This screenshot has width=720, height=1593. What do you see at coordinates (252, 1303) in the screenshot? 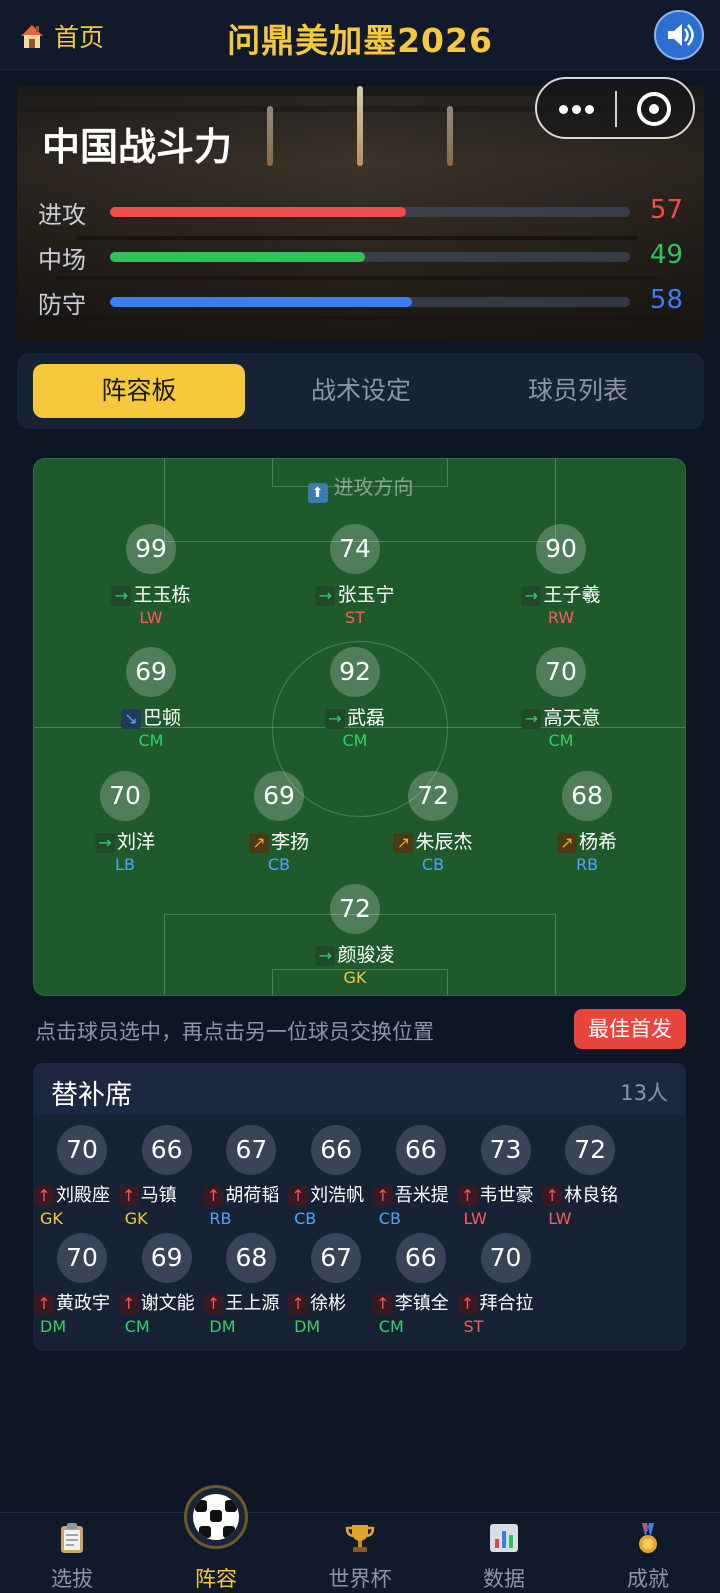
I see `player-name: 王上源` at bounding box center [252, 1303].